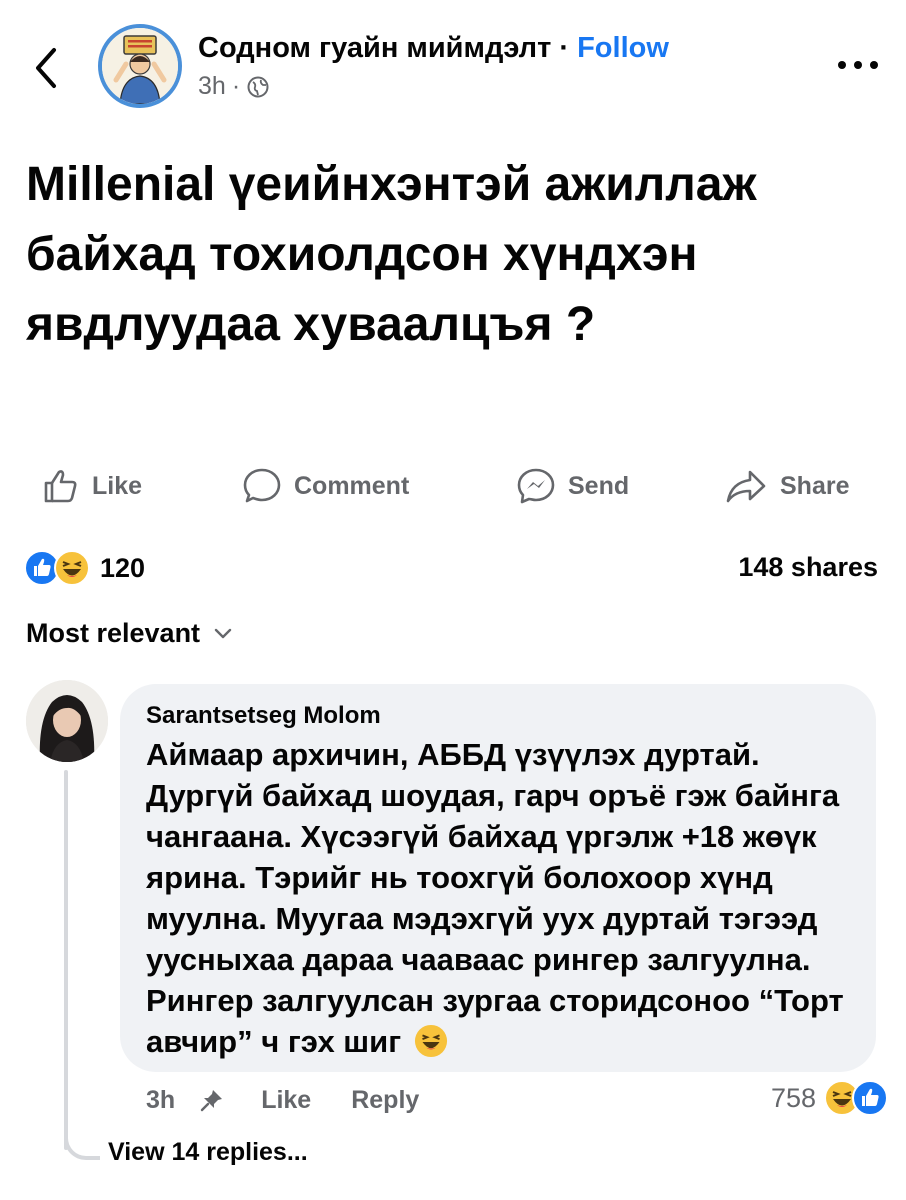  What do you see at coordinates (113, 633) in the screenshot?
I see `sort-label: Most relevant` at bounding box center [113, 633].